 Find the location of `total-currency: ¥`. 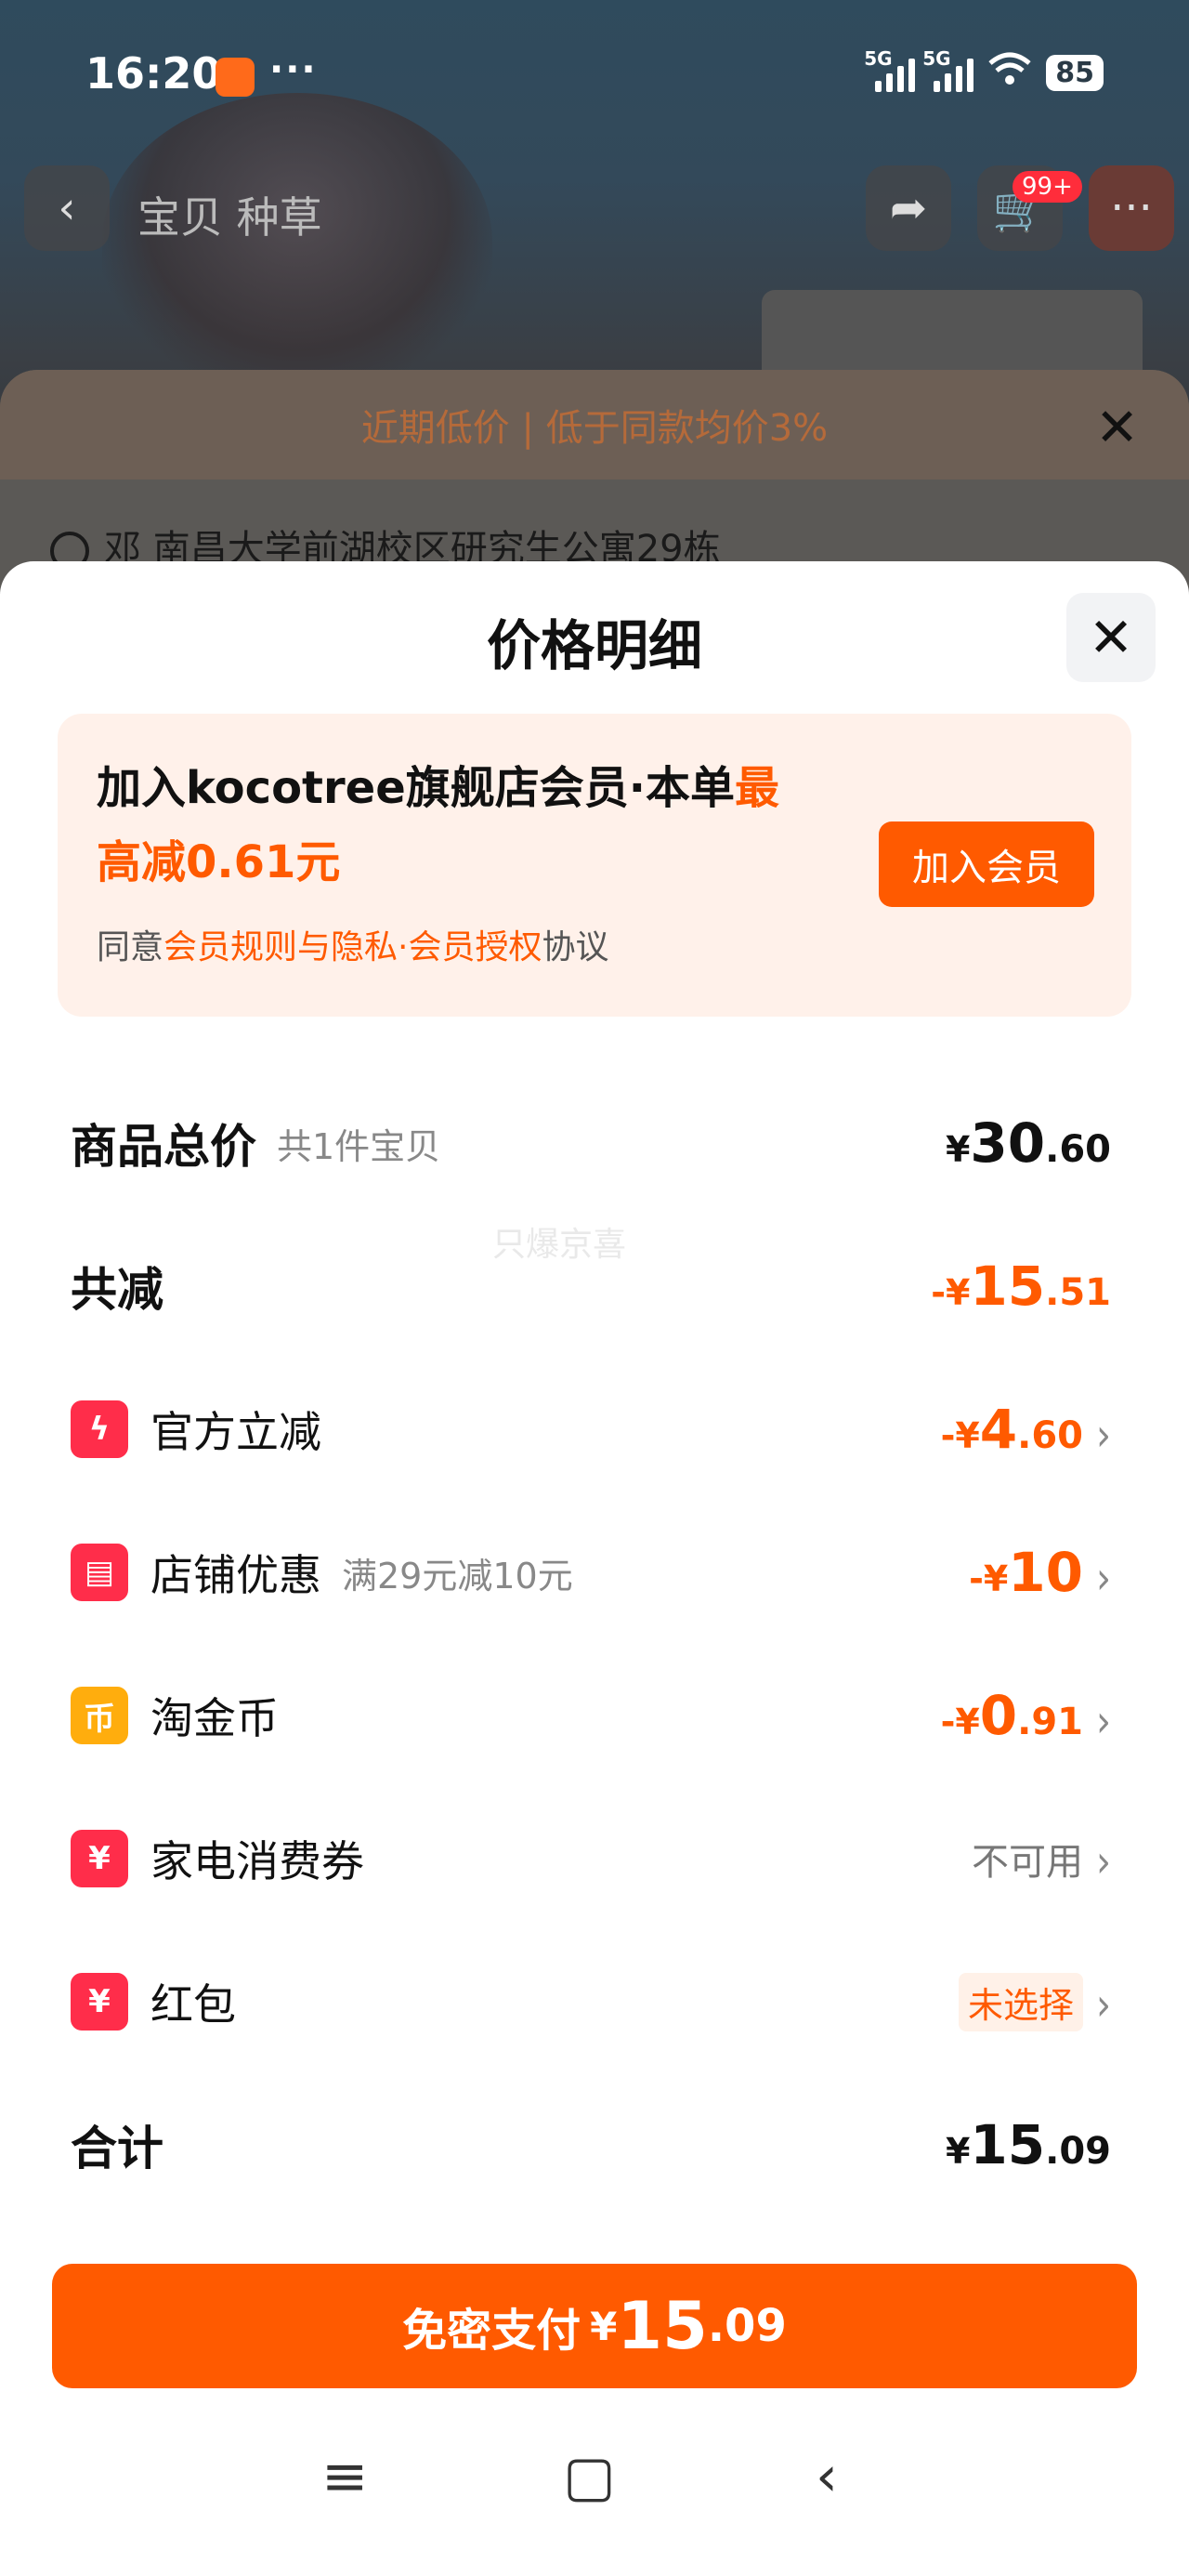

total-currency: ¥ is located at coordinates (958, 1149).